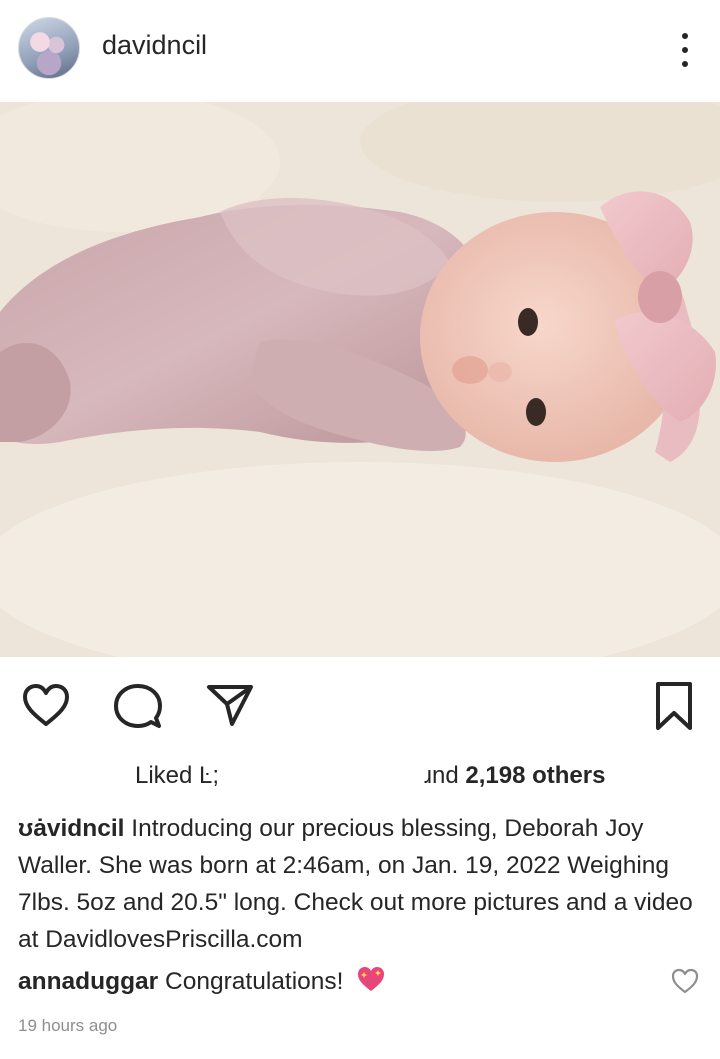  What do you see at coordinates (360, 778) in the screenshot?
I see `likes-summary: Liked Ŀ; ɹnd 2,198 others` at bounding box center [360, 778].